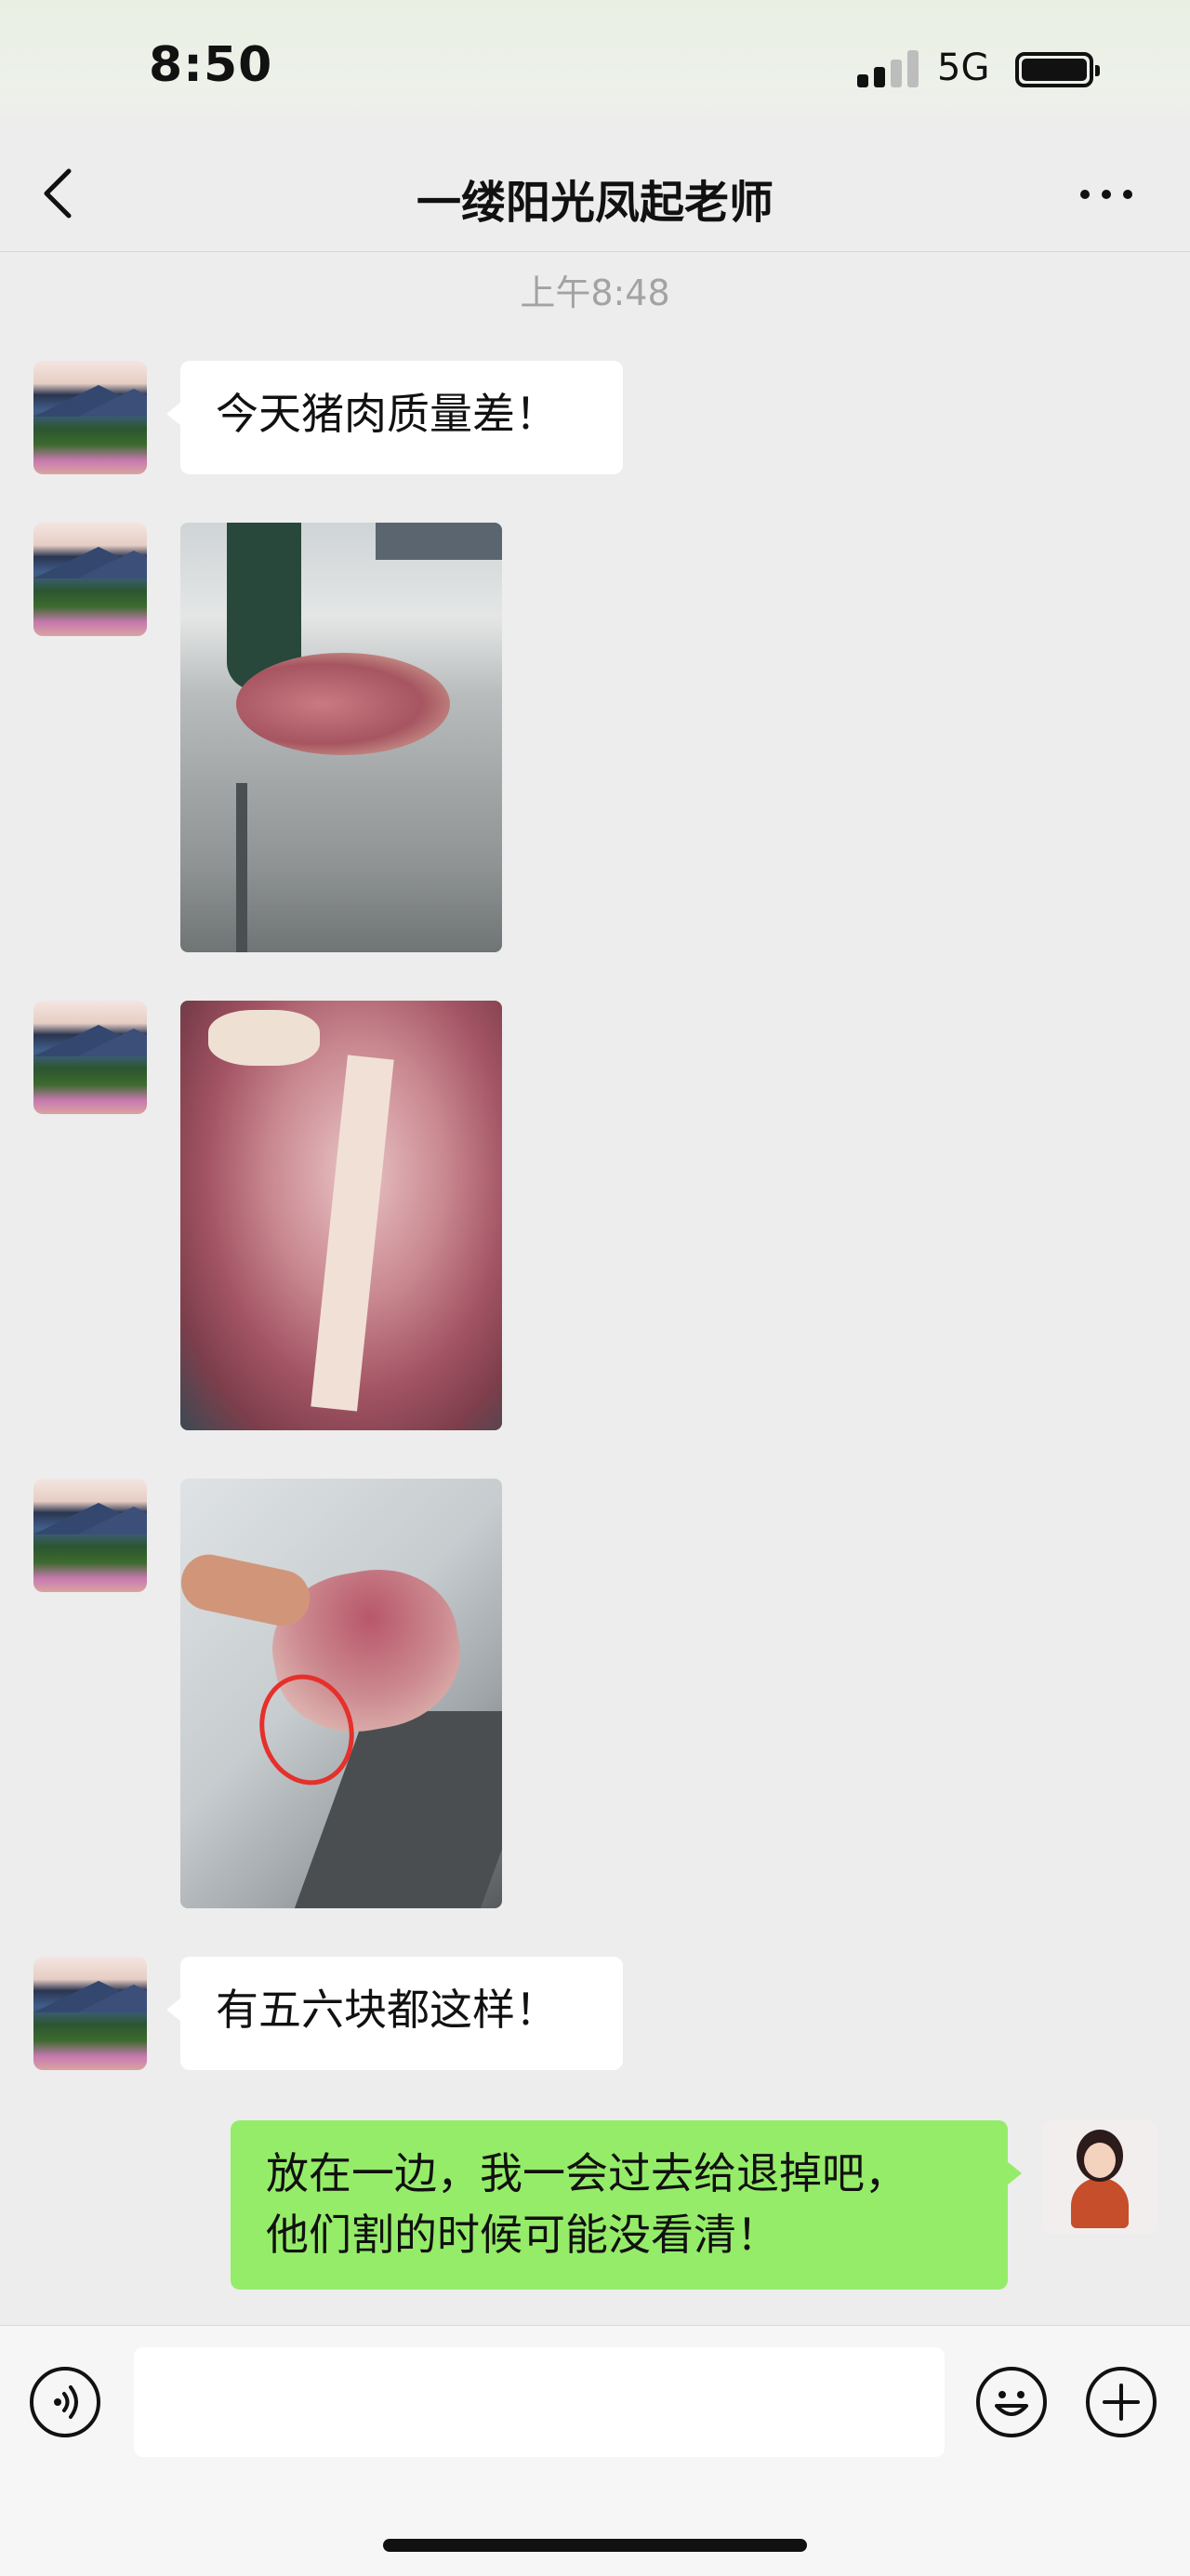 The height and width of the screenshot is (2576, 1190). I want to click on my-message-bubble: 放在一边，我一会过去给退掉吧， 他们割的时候可能没看清！, so click(626, 2205).